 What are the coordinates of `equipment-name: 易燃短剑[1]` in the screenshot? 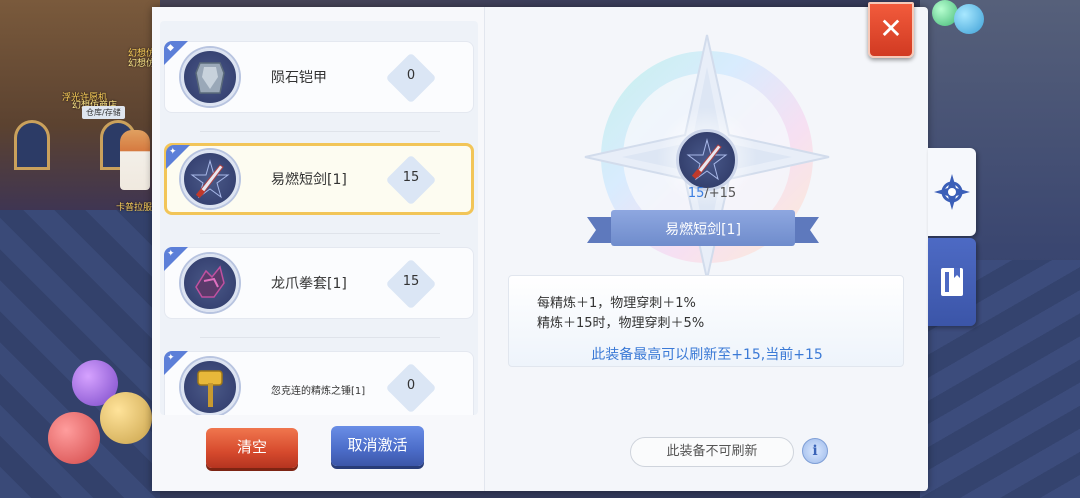 It's located at (309, 180).